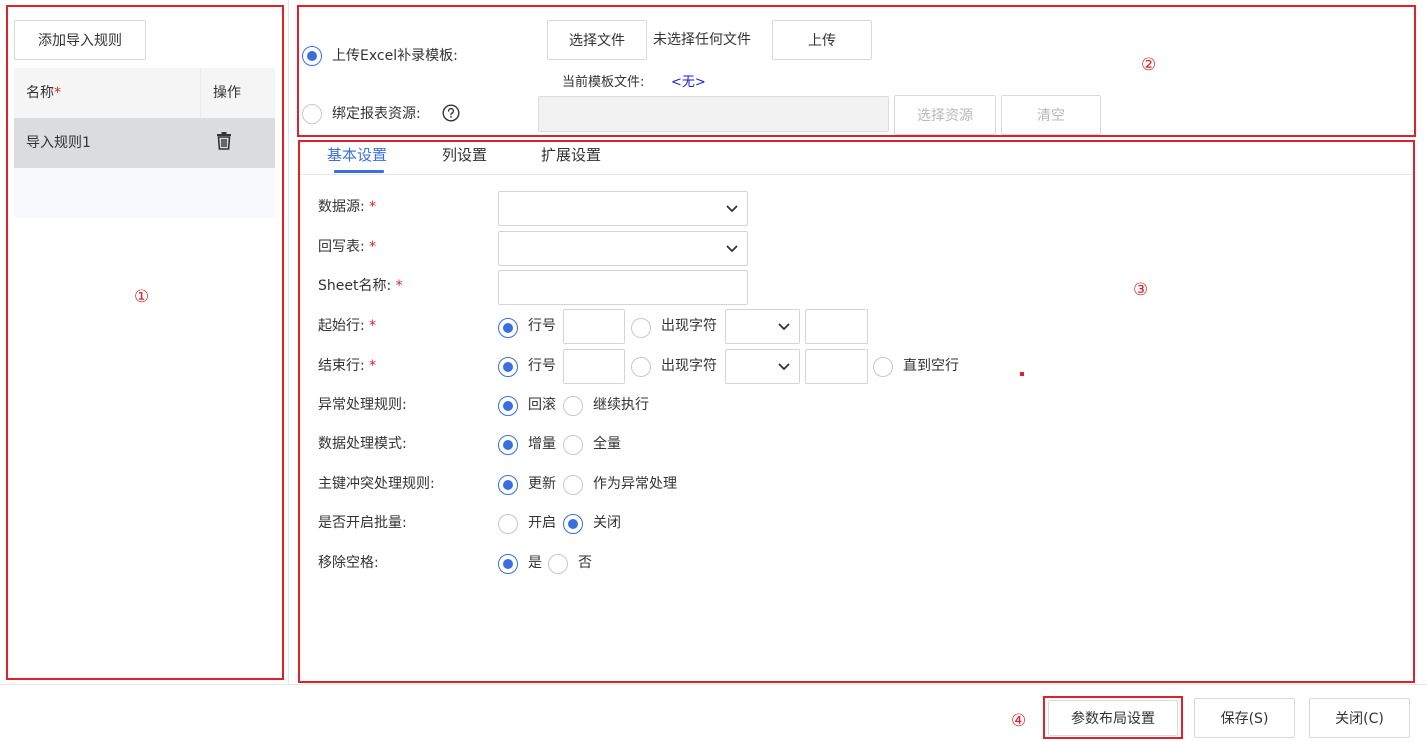 This screenshot has height=741, width=1427. Describe the element at coordinates (822, 40) in the screenshot. I see `upload-button: 上传` at that location.